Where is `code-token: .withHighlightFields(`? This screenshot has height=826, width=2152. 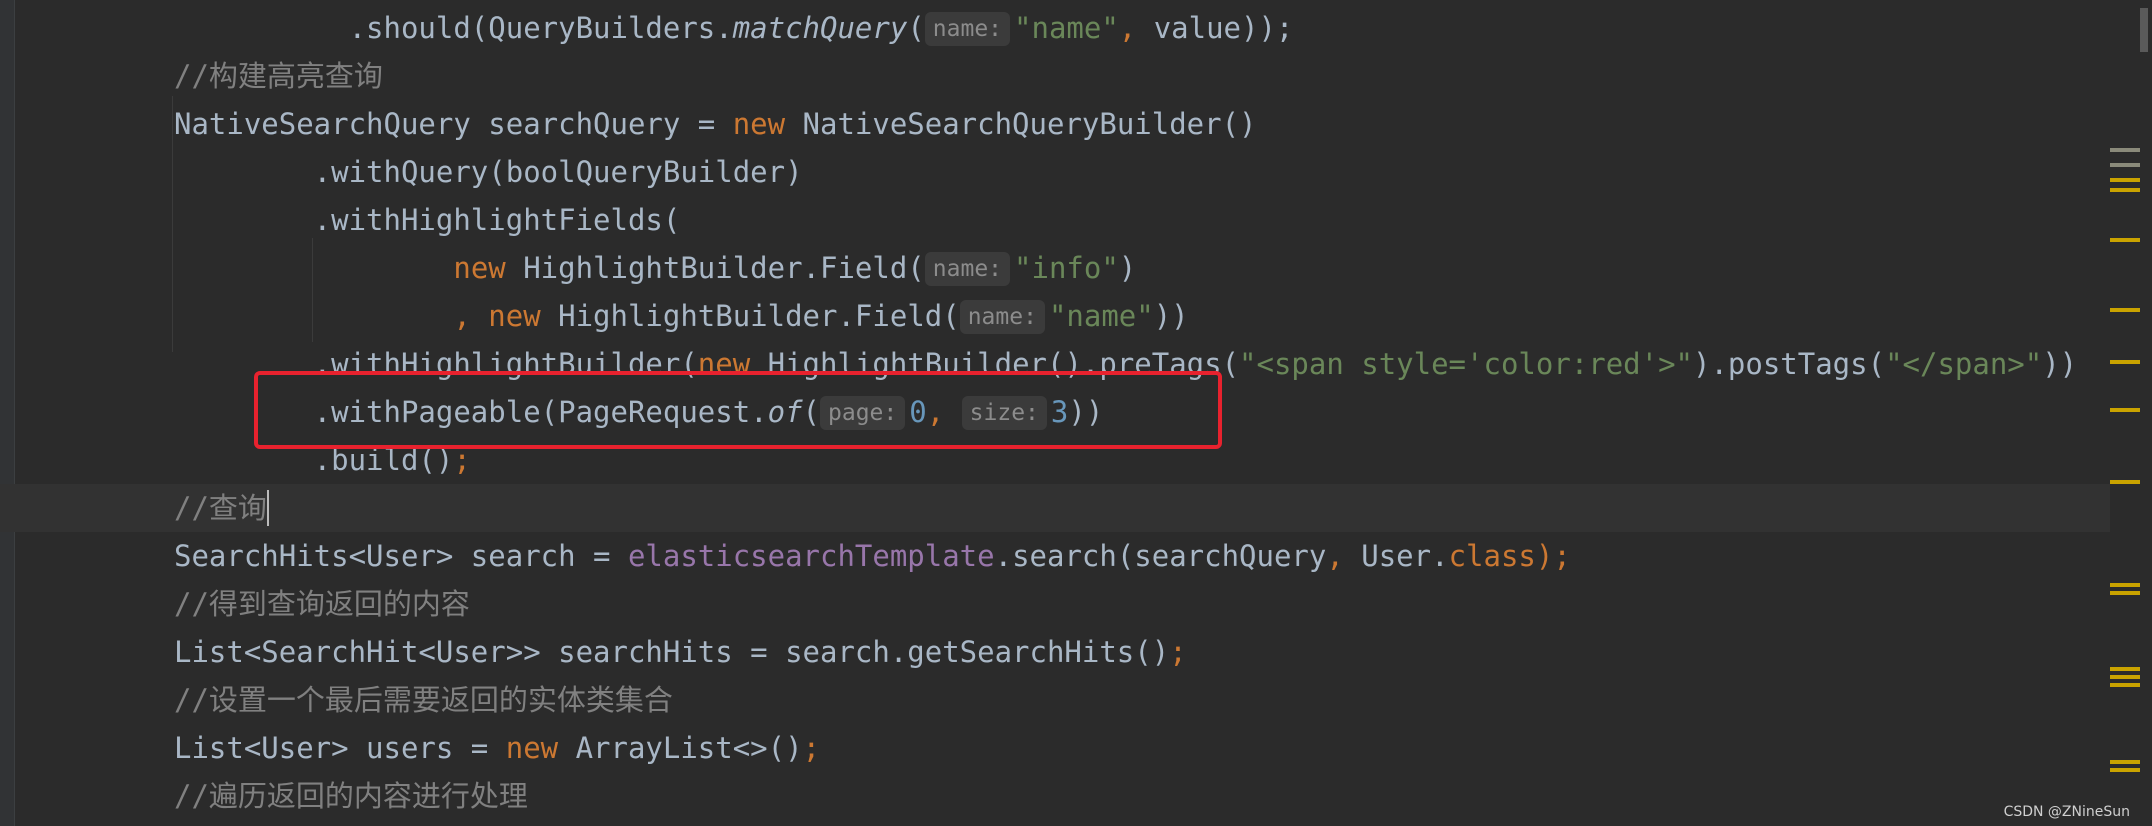
code-token: .withHighlightFields( is located at coordinates (427, 220).